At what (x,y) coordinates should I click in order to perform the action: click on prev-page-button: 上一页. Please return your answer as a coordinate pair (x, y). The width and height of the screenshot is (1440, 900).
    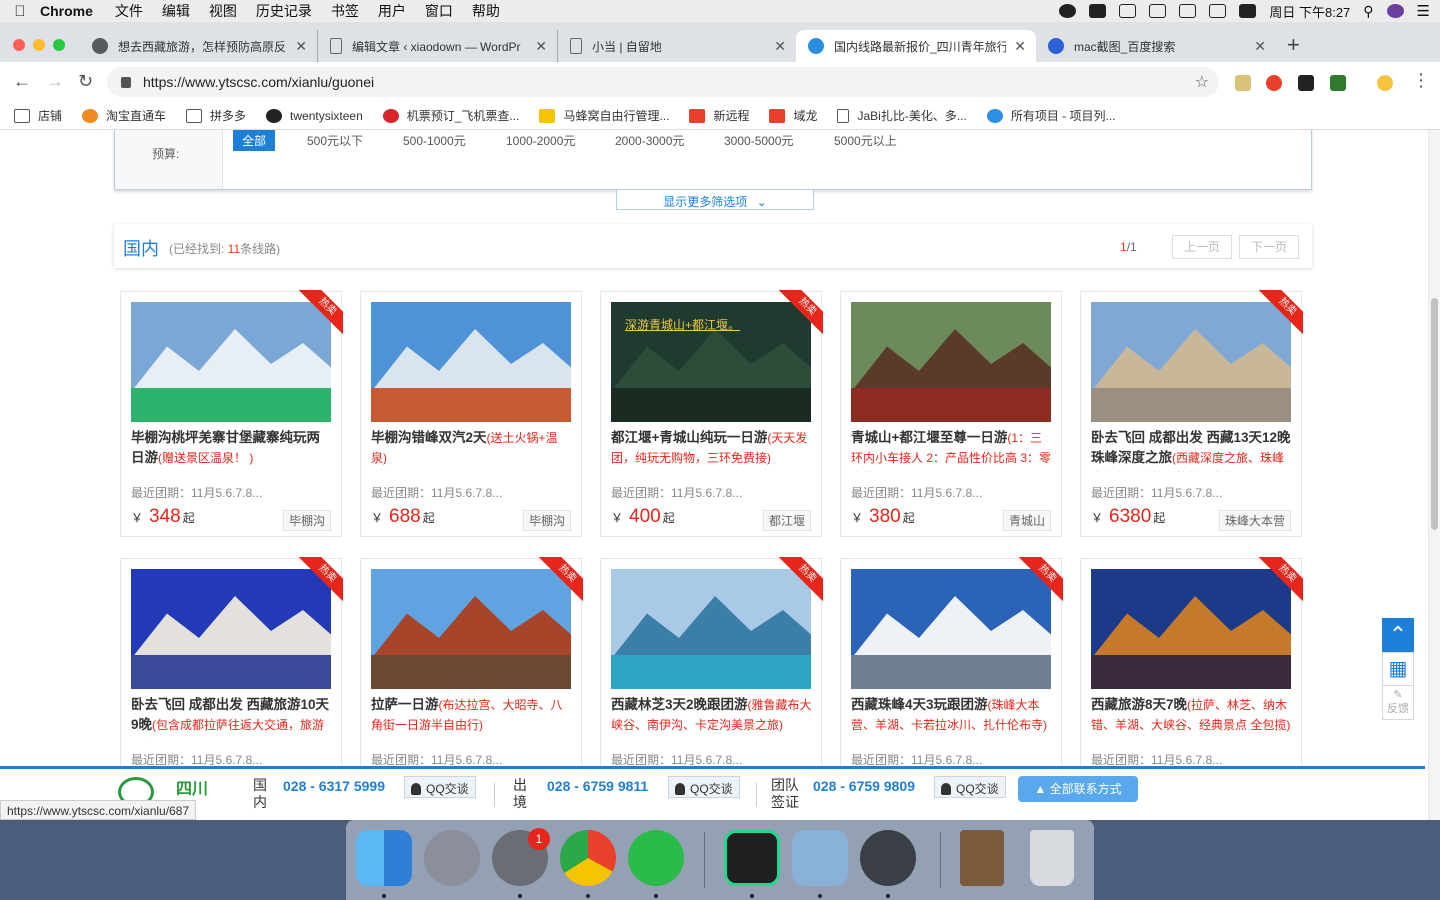
    Looking at the image, I should click on (1202, 247).